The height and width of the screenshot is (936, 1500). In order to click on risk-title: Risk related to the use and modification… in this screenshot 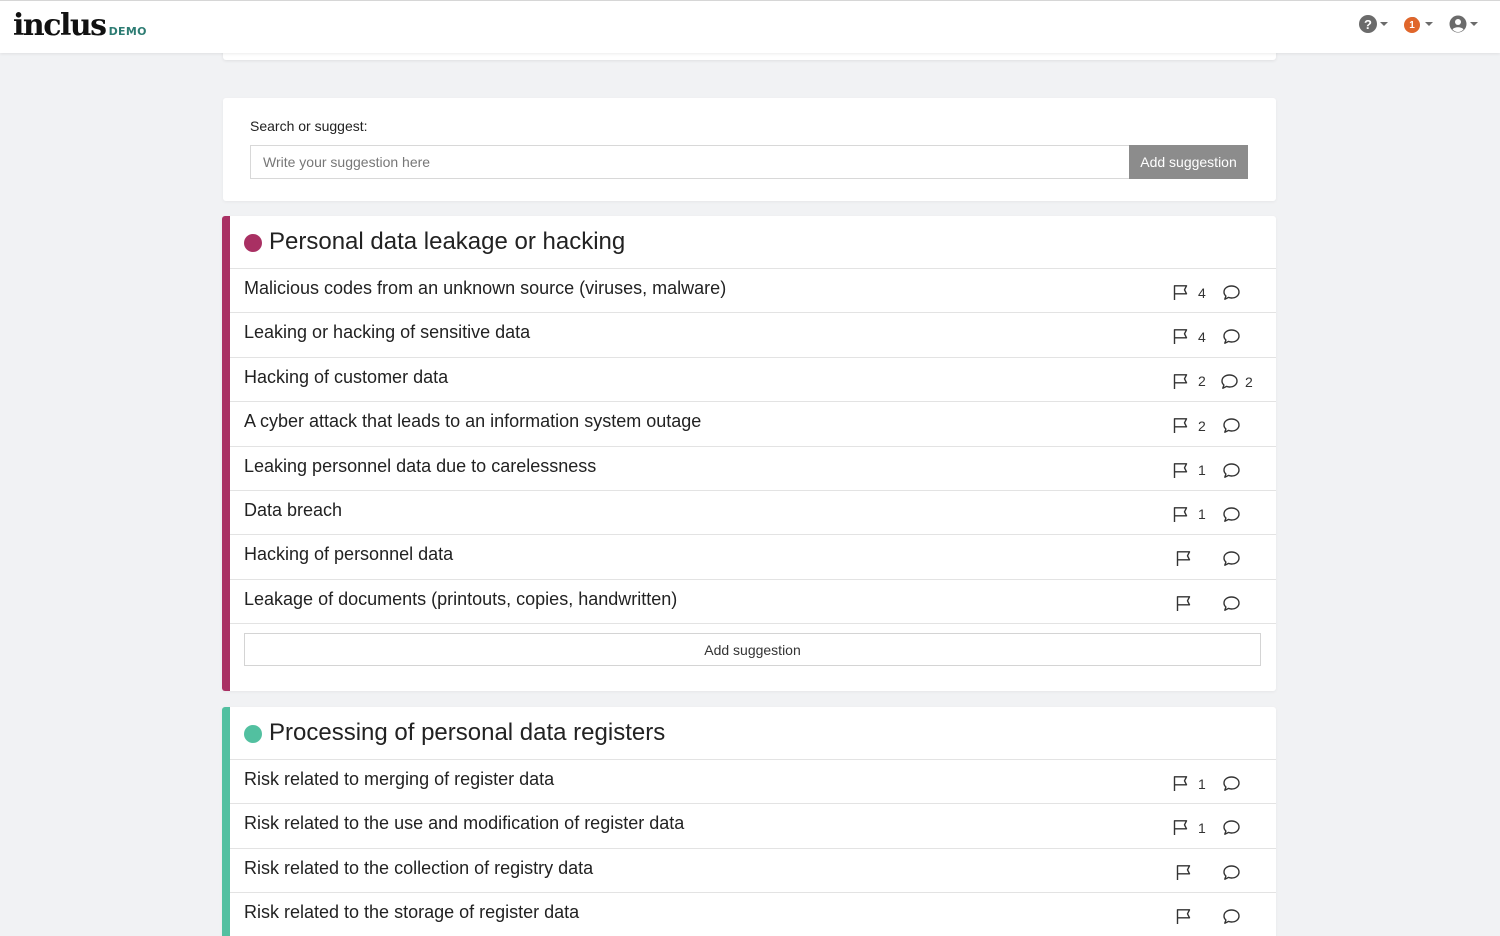, I will do `click(464, 823)`.